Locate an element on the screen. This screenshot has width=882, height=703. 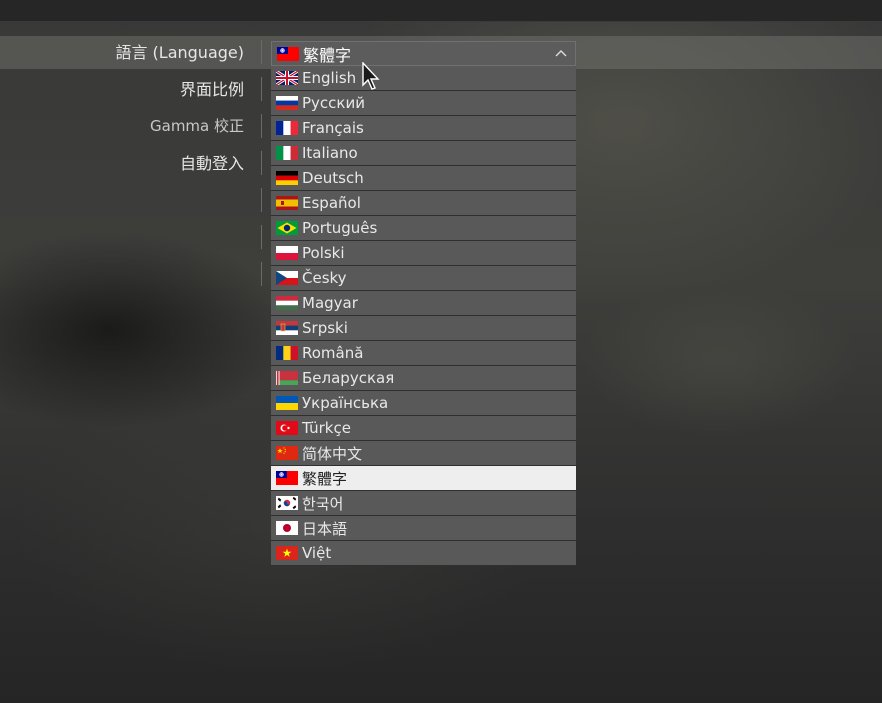
language-option-belarus: Беларуская is located at coordinates (423, 378).